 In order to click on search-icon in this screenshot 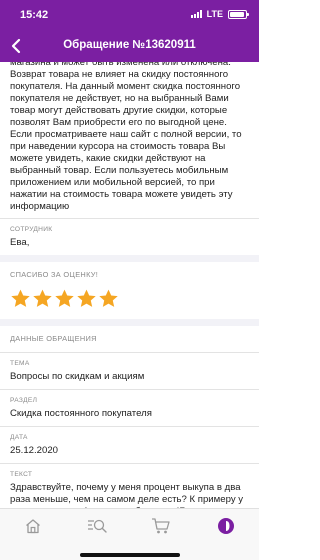, I will do `click(97, 526)`.